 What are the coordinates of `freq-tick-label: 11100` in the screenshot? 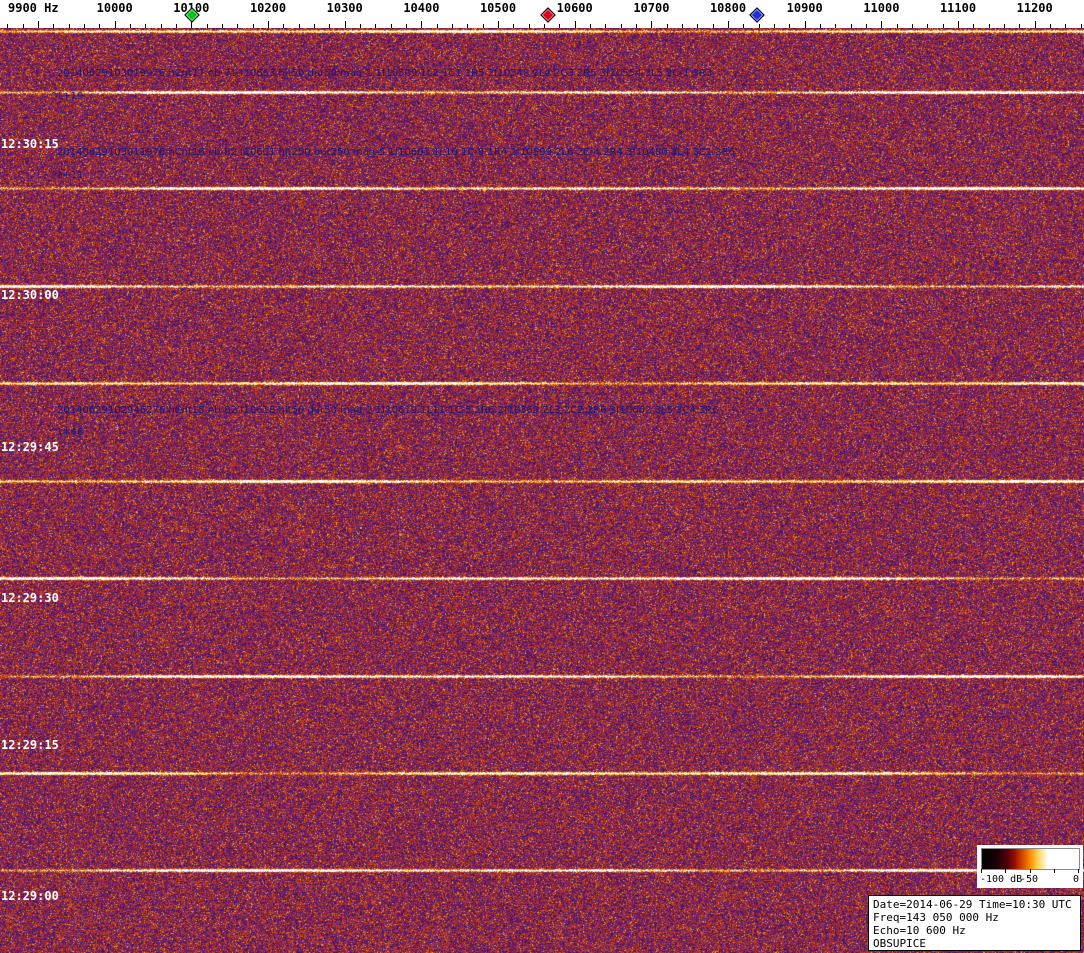 It's located at (958, 8).